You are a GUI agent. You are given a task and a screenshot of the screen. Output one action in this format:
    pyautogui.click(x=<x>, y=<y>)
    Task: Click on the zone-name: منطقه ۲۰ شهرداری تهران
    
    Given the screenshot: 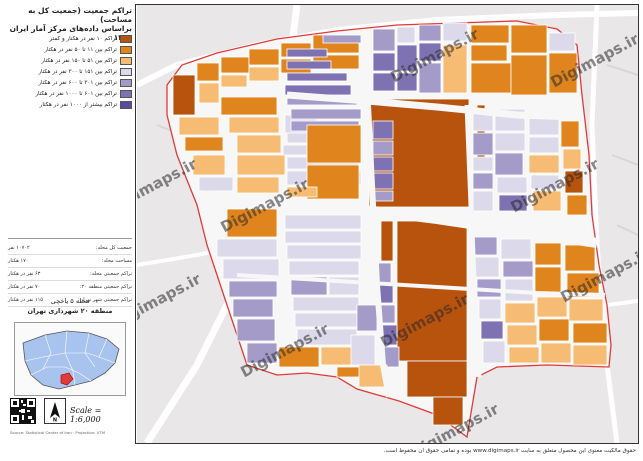 What is the action you would take?
    pyautogui.click(x=70, y=311)
    